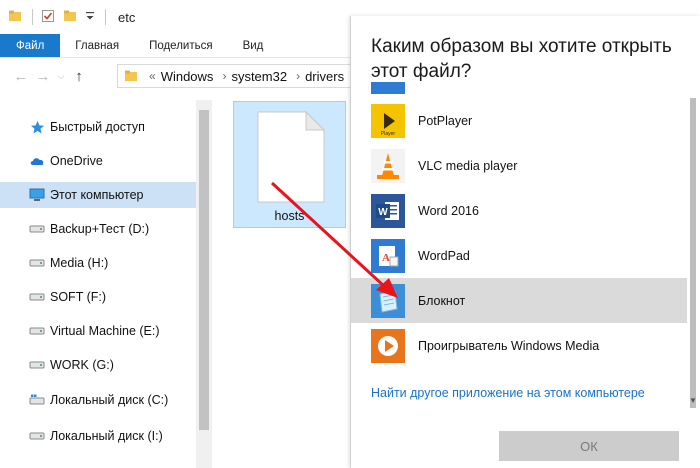 The height and width of the screenshot is (468, 700). I want to click on potplayer-icon: Player, so click(388, 121).